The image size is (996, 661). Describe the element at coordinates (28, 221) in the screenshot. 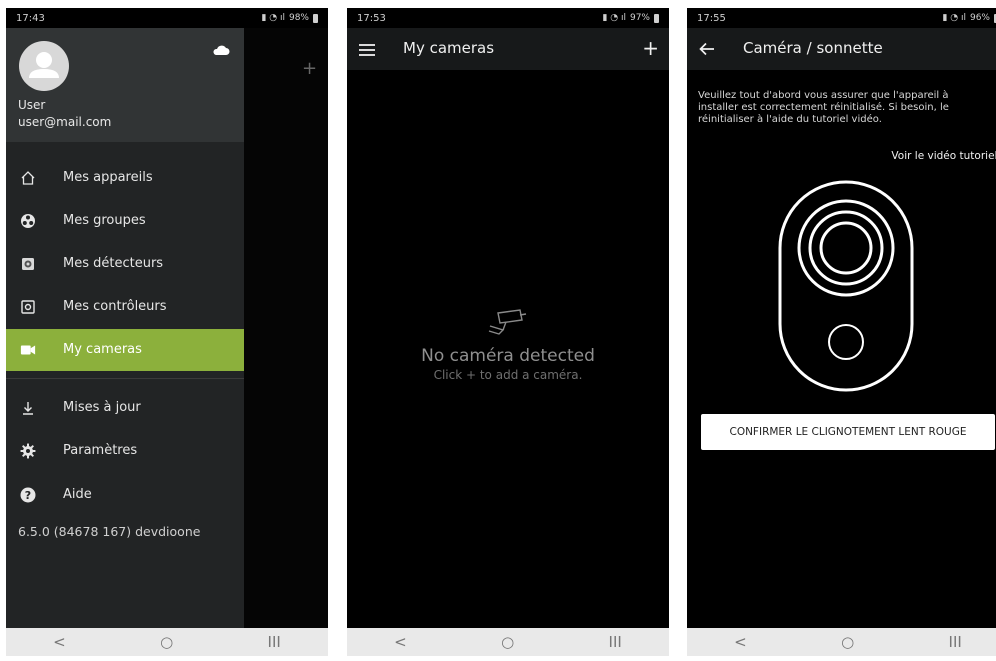

I see `groups-icon` at that location.